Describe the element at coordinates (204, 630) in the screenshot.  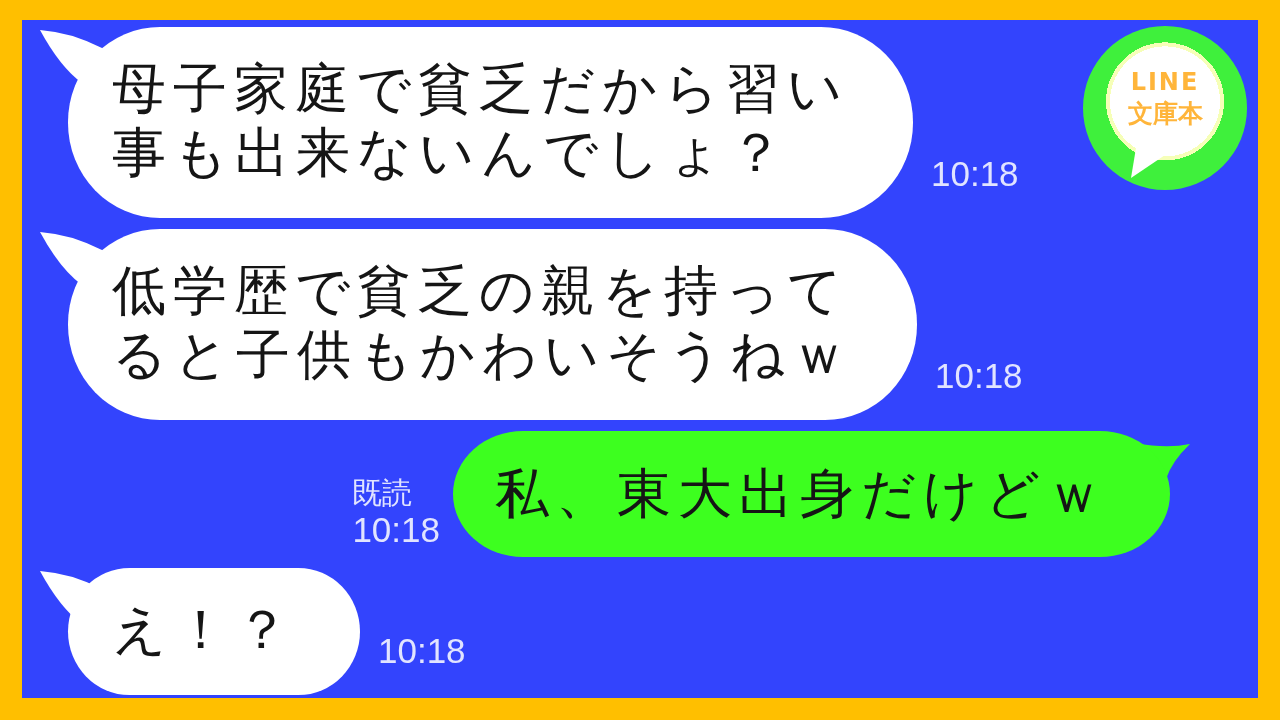
I see `message-text: え！？` at that location.